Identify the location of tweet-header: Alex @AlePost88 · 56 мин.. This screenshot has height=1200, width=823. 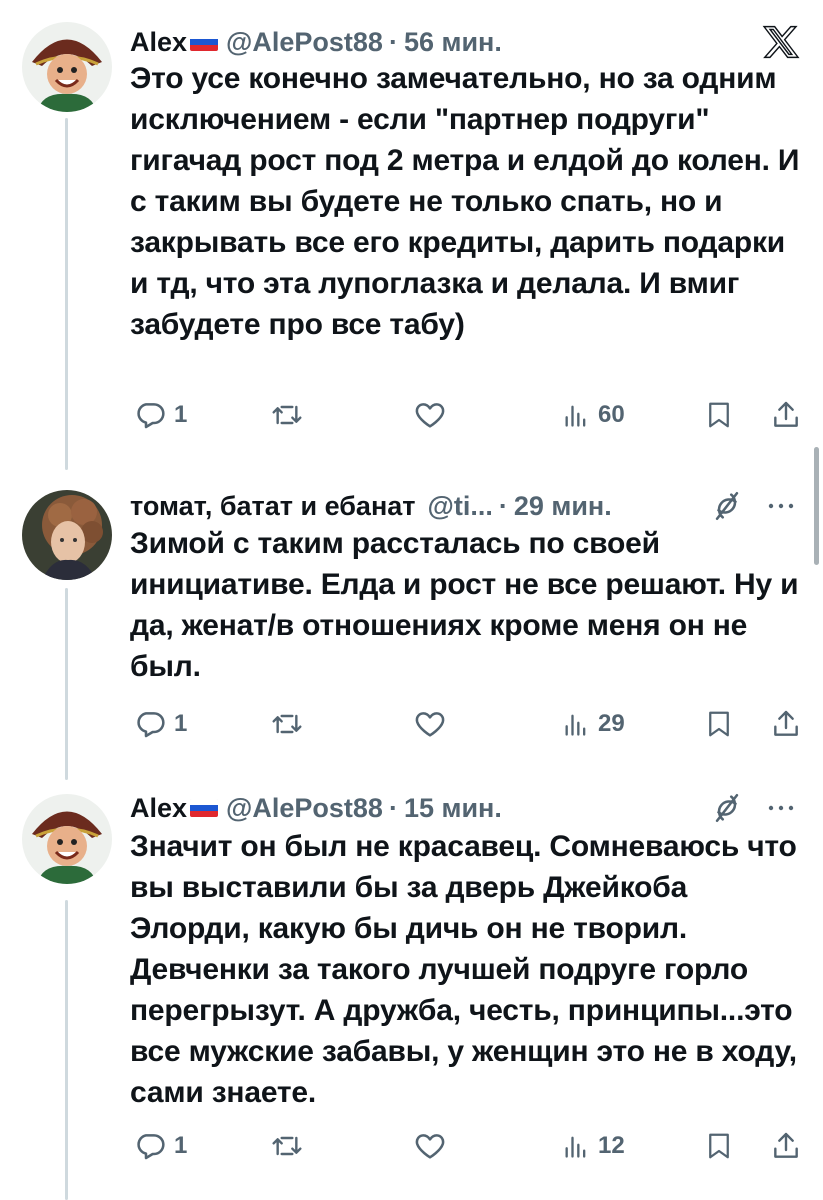
(316, 42).